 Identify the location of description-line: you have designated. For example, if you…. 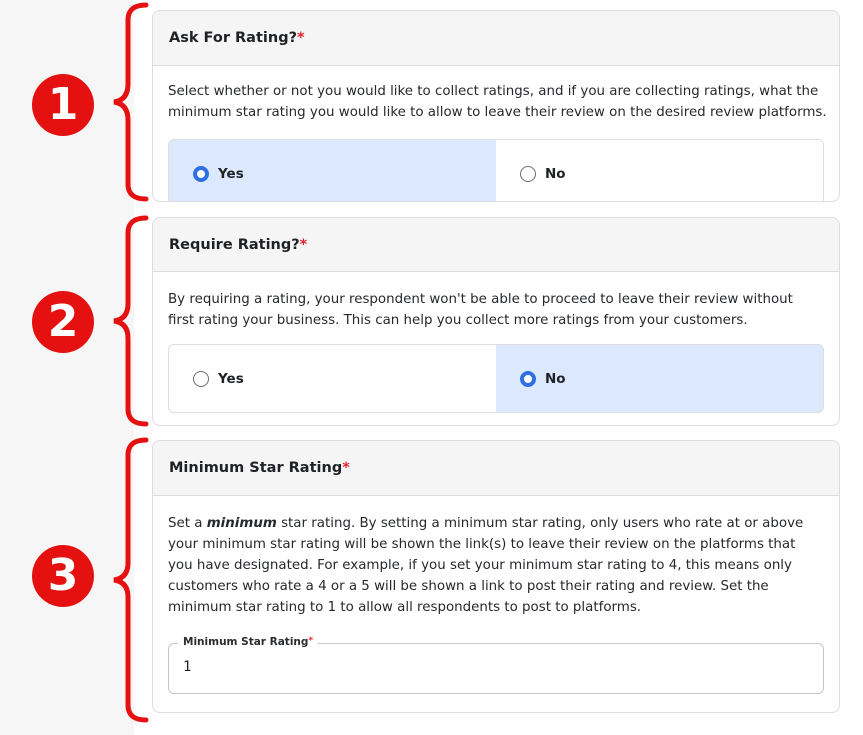
(480, 565).